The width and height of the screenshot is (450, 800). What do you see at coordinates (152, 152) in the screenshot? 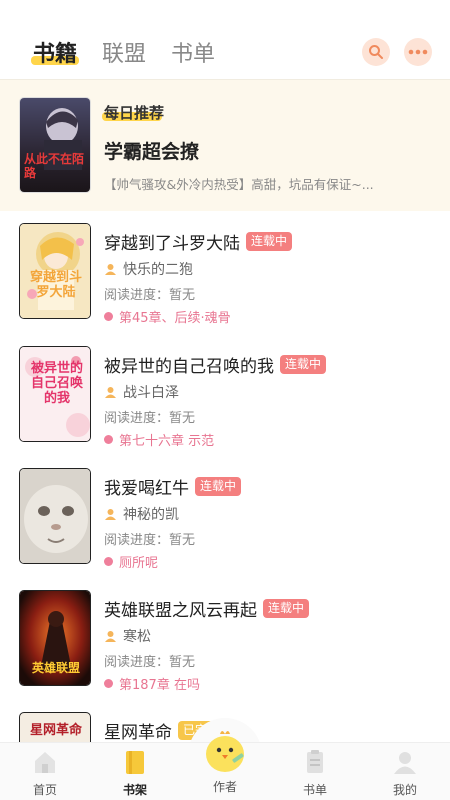
I see `recommend-title: 学霸超会撩` at bounding box center [152, 152].